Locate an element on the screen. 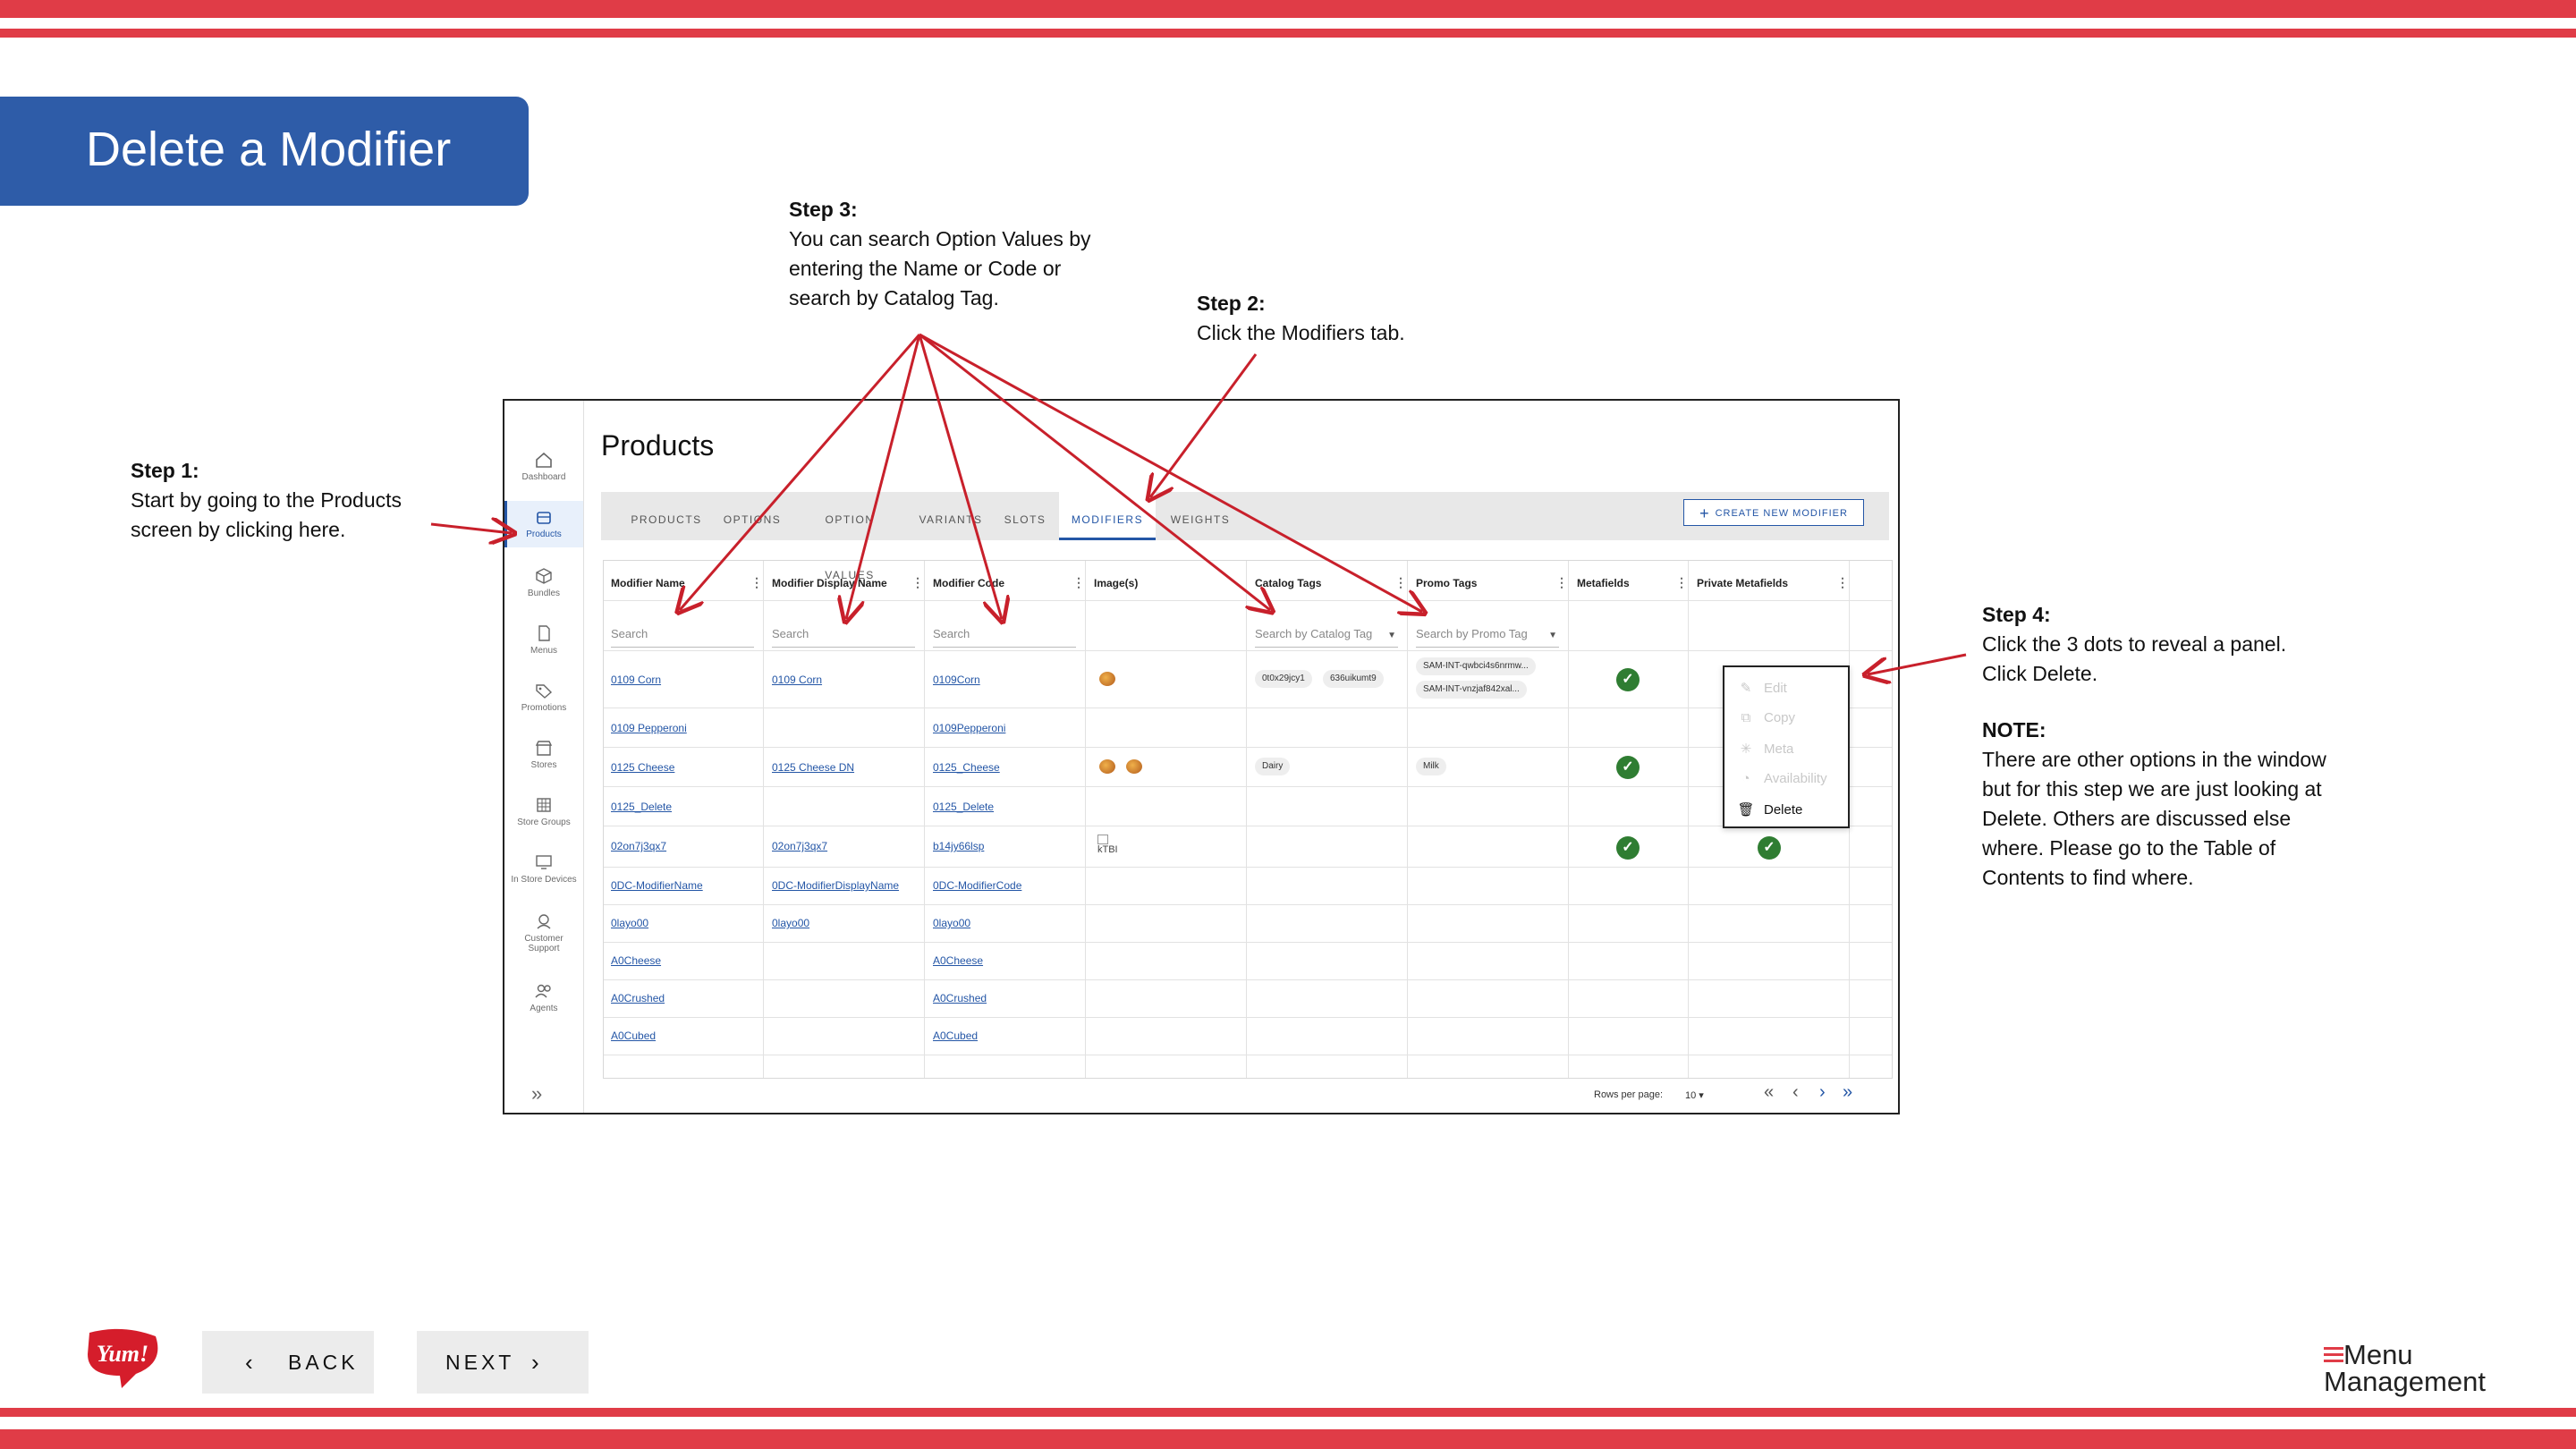 This screenshot has height=1449, width=2576. chevron-right-icon: › is located at coordinates (537, 1362).